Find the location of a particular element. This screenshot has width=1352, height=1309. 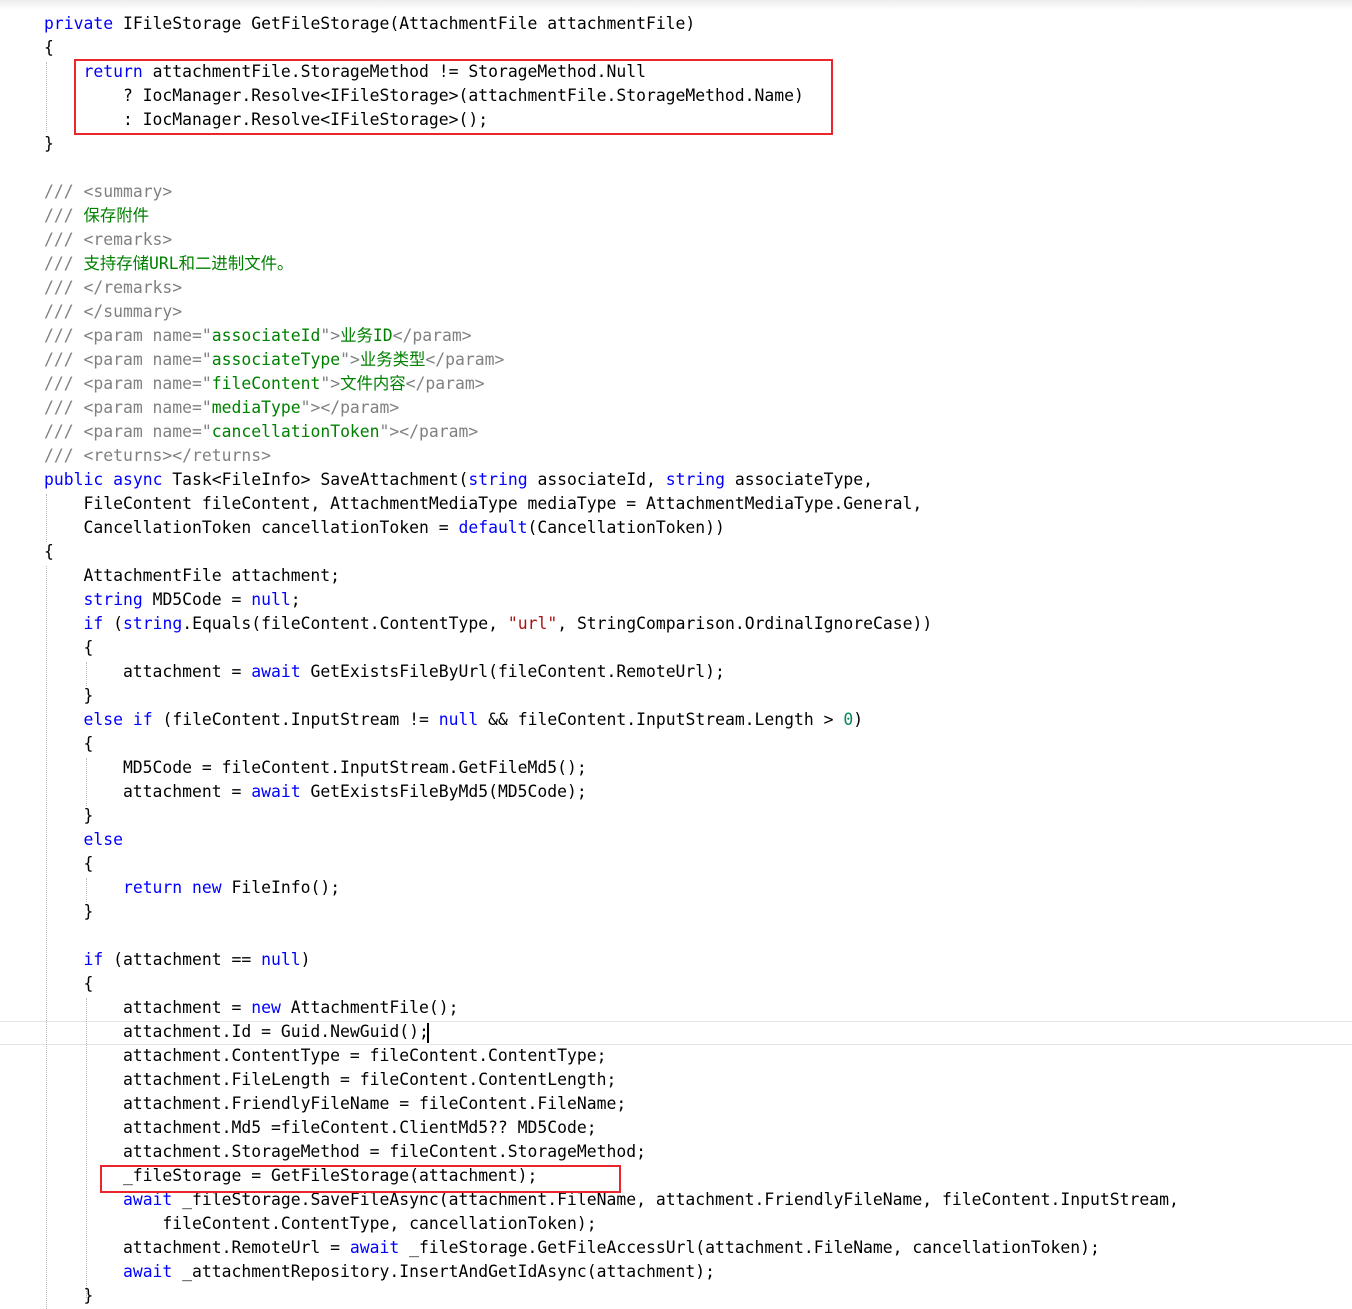

code-token: cancellationToken is located at coordinates (295, 431).